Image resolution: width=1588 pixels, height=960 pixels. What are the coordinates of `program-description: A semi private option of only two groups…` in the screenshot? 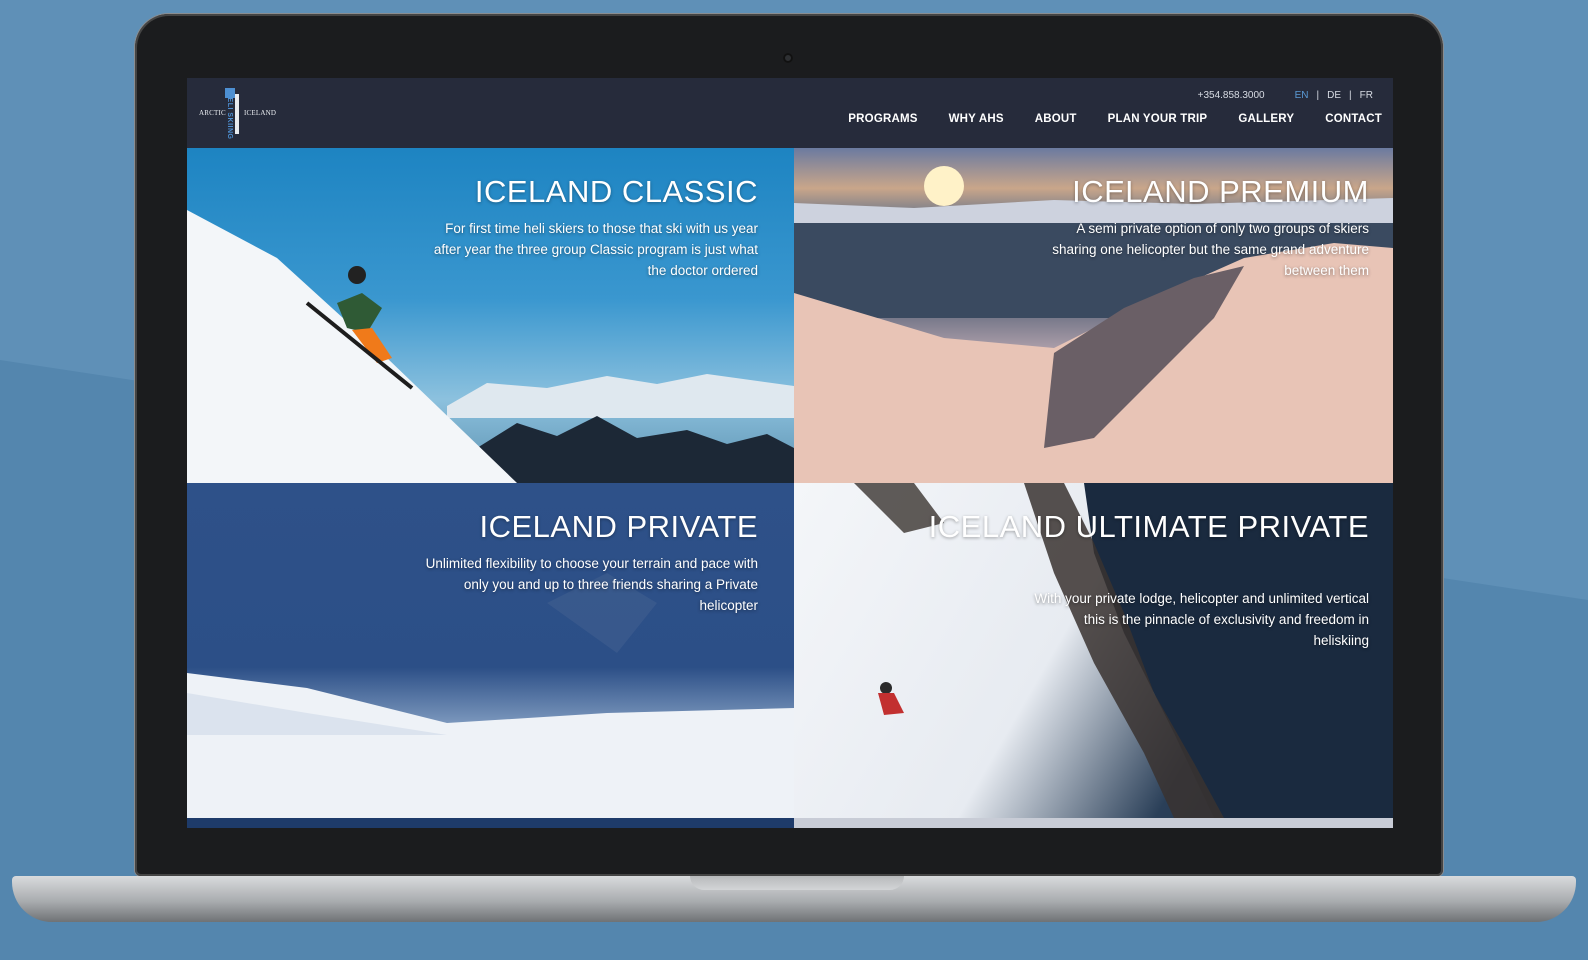 It's located at (1210, 249).